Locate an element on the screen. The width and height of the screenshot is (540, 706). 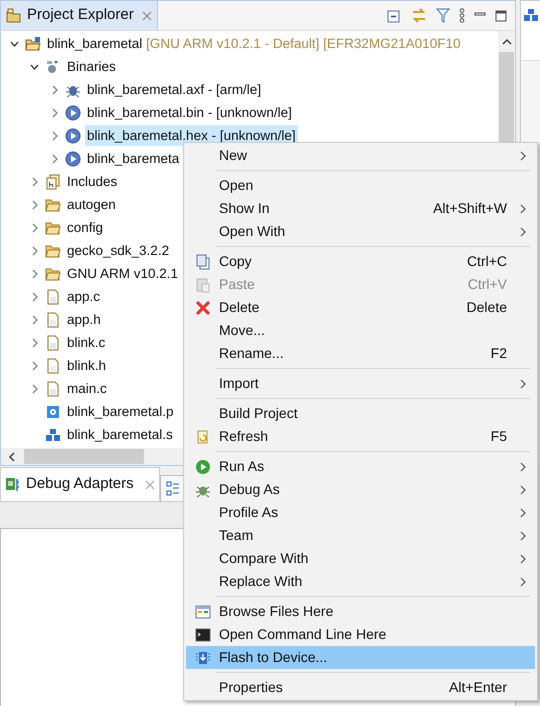
tab-title: Debug Adapters is located at coordinates (80, 484).